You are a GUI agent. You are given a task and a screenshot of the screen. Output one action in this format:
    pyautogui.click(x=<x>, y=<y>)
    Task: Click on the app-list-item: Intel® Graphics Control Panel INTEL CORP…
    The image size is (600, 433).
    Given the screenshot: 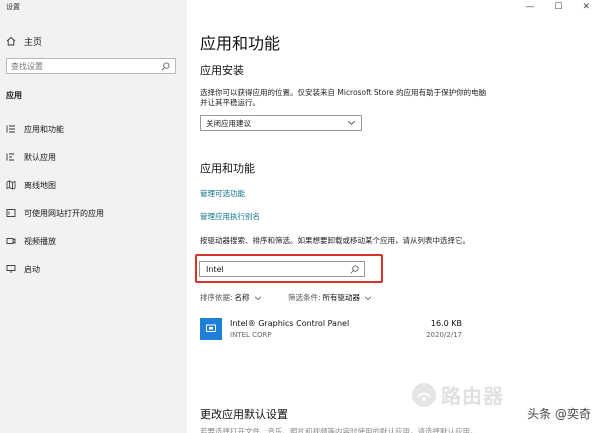 What is the action you would take?
    pyautogui.click(x=331, y=331)
    